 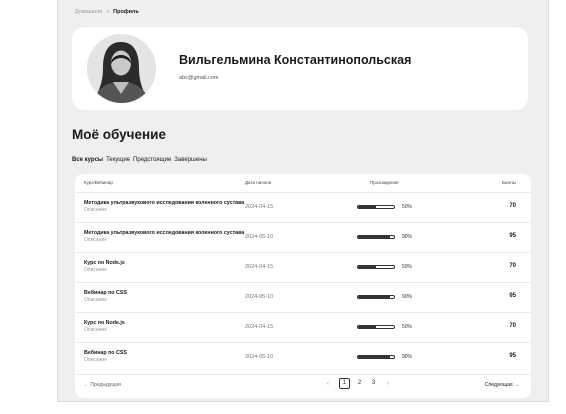 What do you see at coordinates (102, 385) in the screenshot?
I see `prev-page-button: ← Предыдущая` at bounding box center [102, 385].